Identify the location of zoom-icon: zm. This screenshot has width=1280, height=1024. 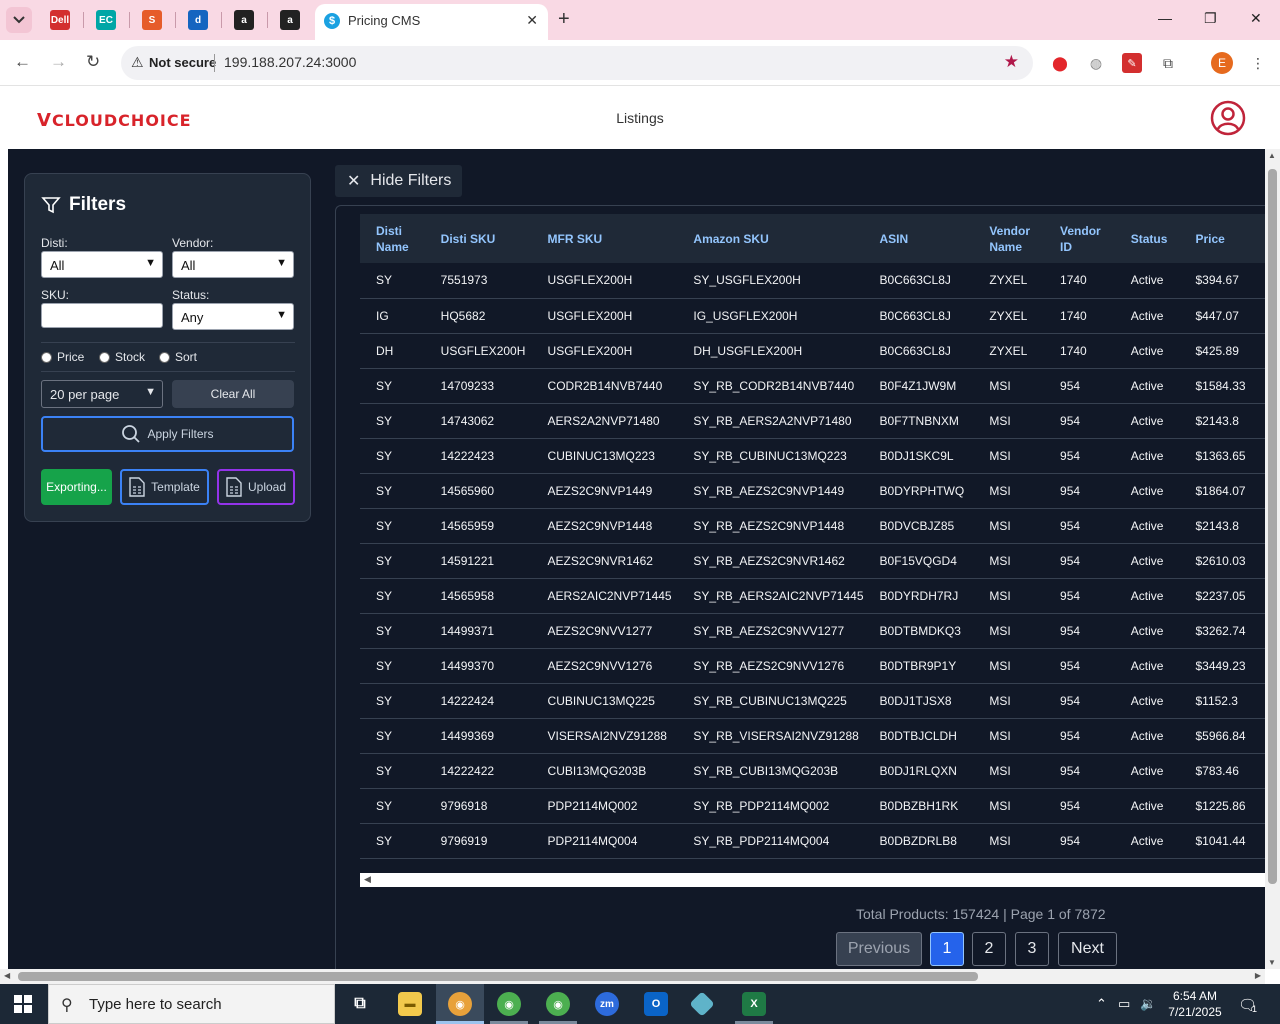
(607, 1004).